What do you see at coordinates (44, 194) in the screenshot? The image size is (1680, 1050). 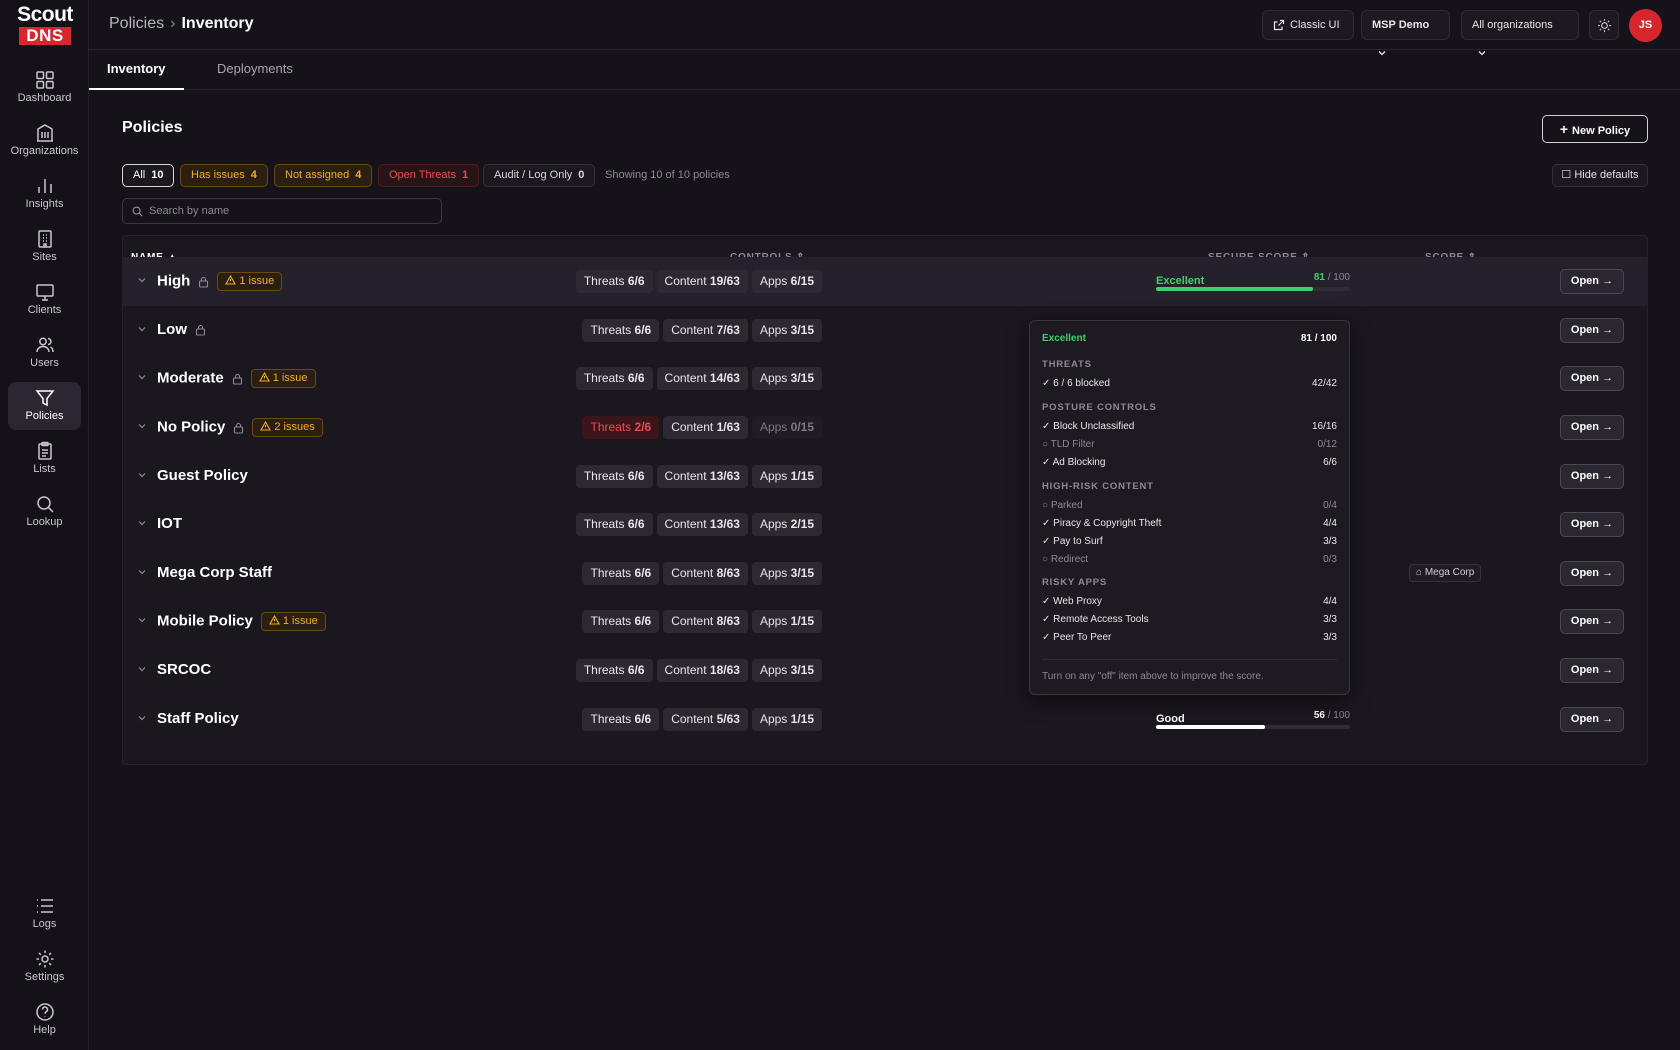 I see `nav-insights: Insights` at bounding box center [44, 194].